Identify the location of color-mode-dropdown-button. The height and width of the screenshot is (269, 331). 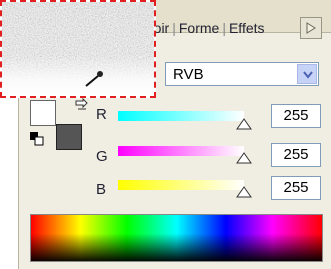
(307, 74).